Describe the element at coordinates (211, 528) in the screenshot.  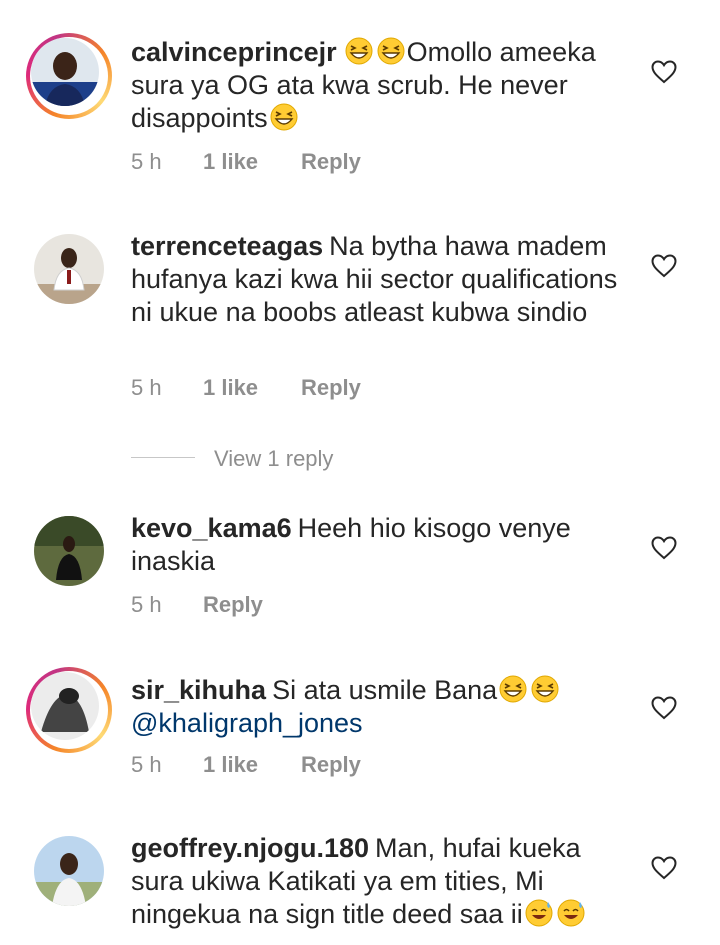
I see `comment-username: kevo_kama6` at that location.